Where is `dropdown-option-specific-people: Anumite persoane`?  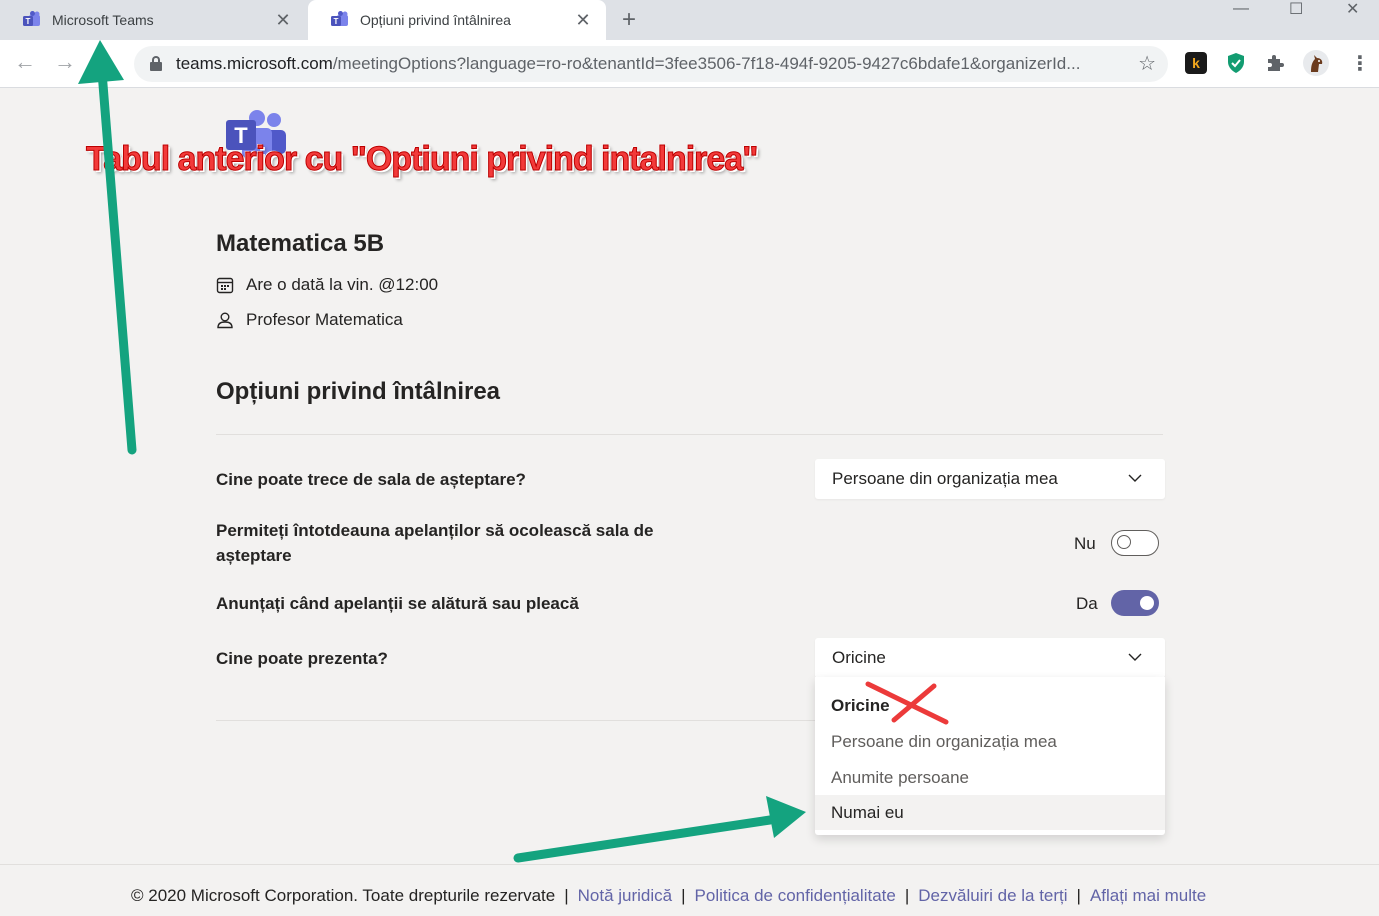 dropdown-option-specific-people: Anumite persoane is located at coordinates (990, 777).